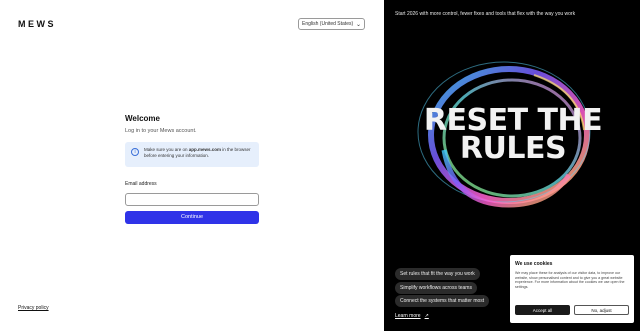 This screenshot has width=640, height=331. What do you see at coordinates (358, 25) in the screenshot?
I see `chevron-down-icon: ⌄` at bounding box center [358, 25].